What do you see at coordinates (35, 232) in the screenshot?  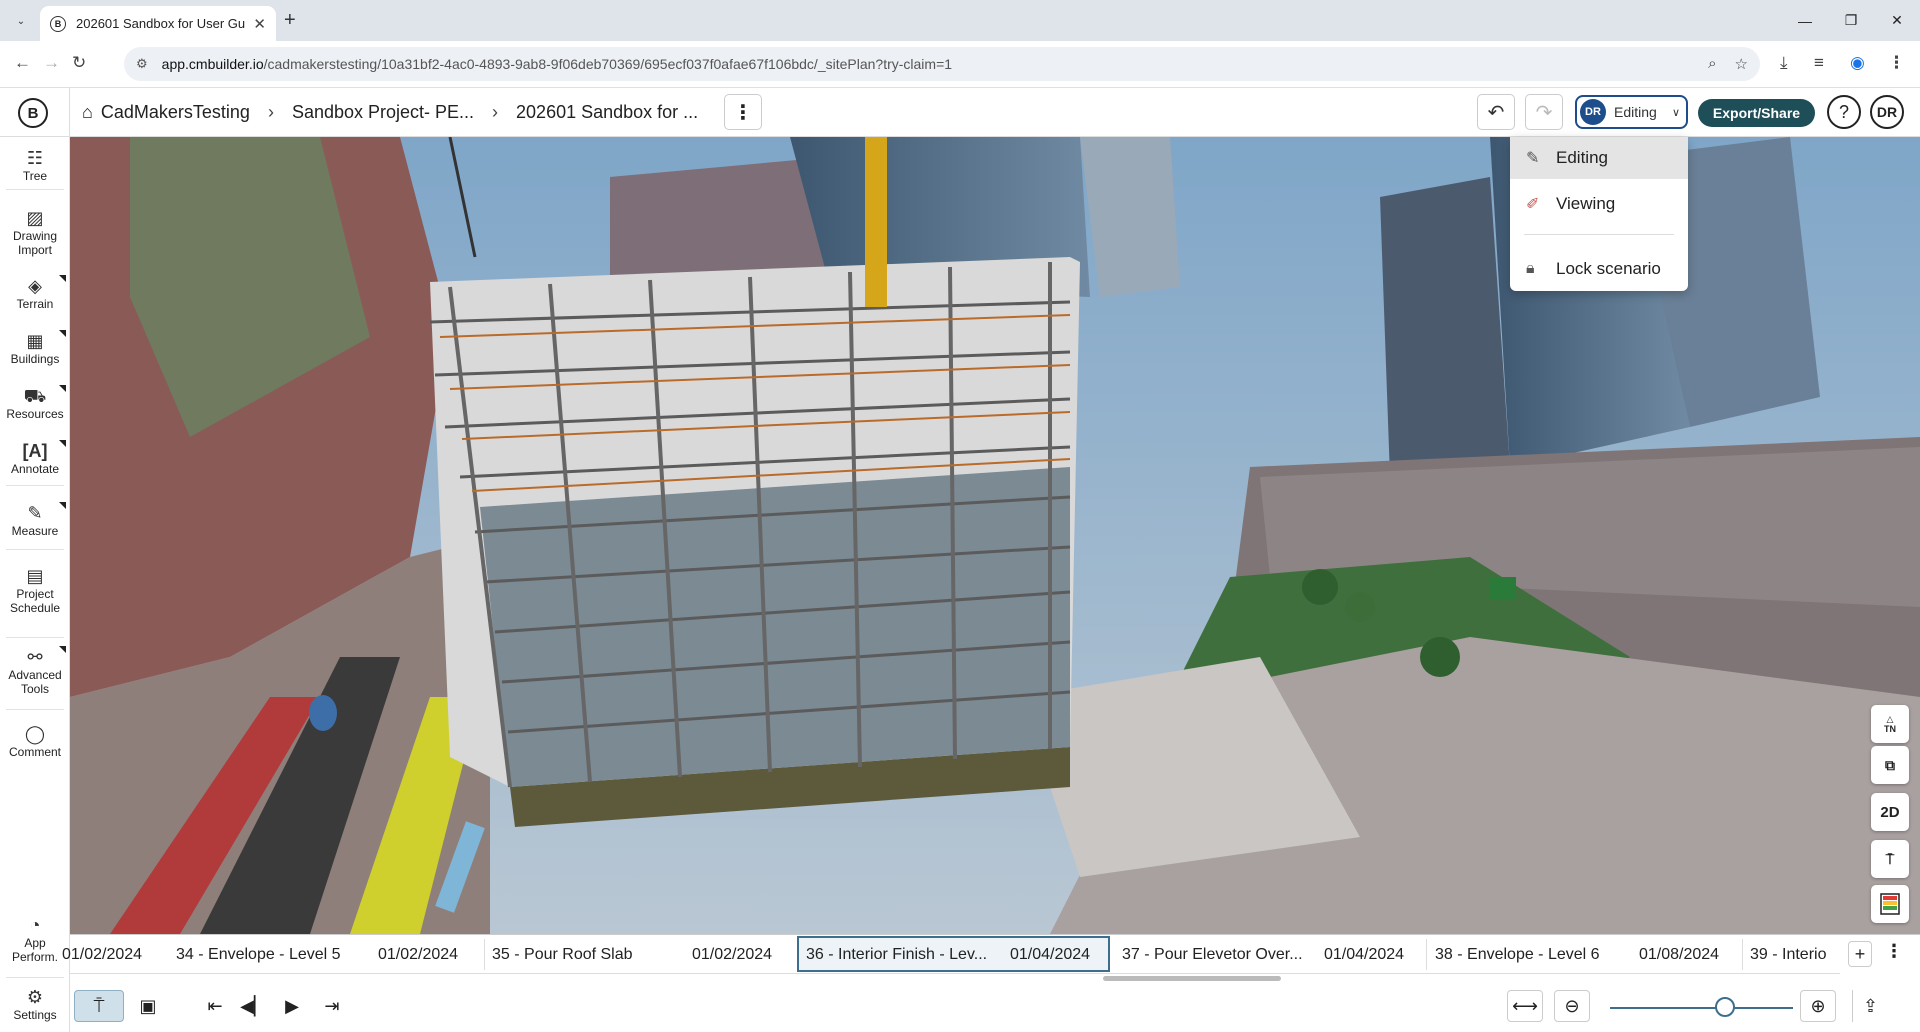 I see `tool-drawing-import: ▨ Drawing Import` at bounding box center [35, 232].